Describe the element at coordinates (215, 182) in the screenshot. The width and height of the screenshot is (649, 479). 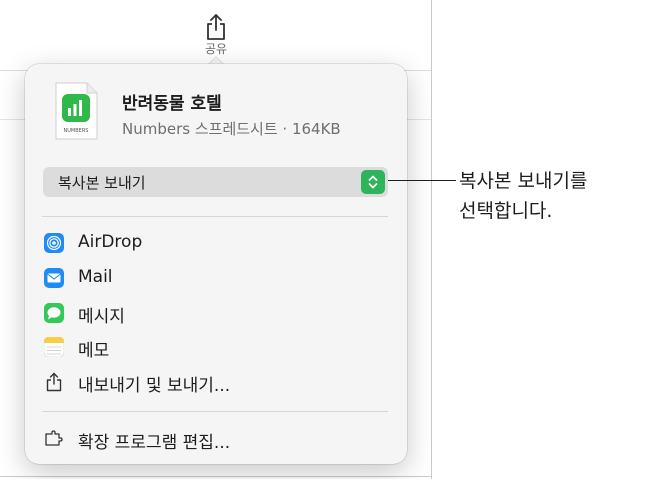
I see `send-copy-popup-button: 복사본 보내기` at that location.